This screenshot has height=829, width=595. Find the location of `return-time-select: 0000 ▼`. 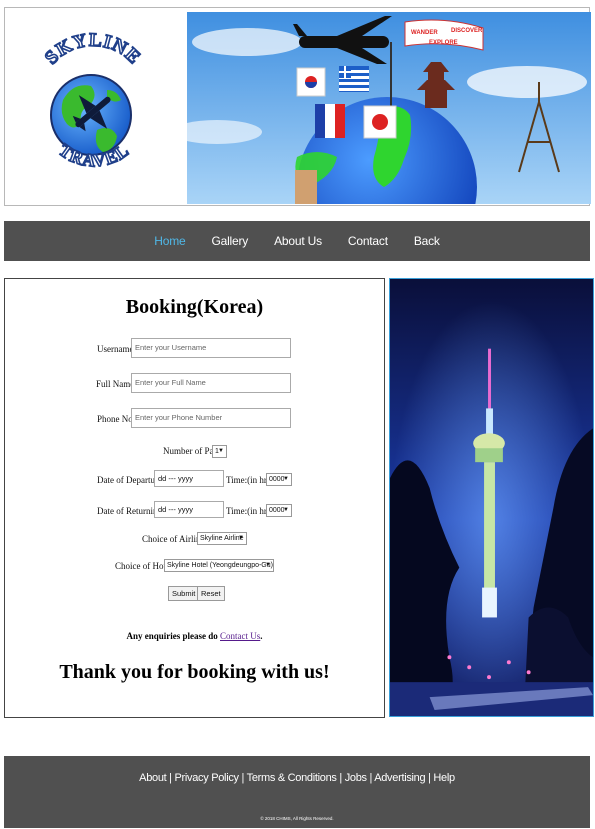

return-time-select: 0000 ▼ is located at coordinates (279, 510).